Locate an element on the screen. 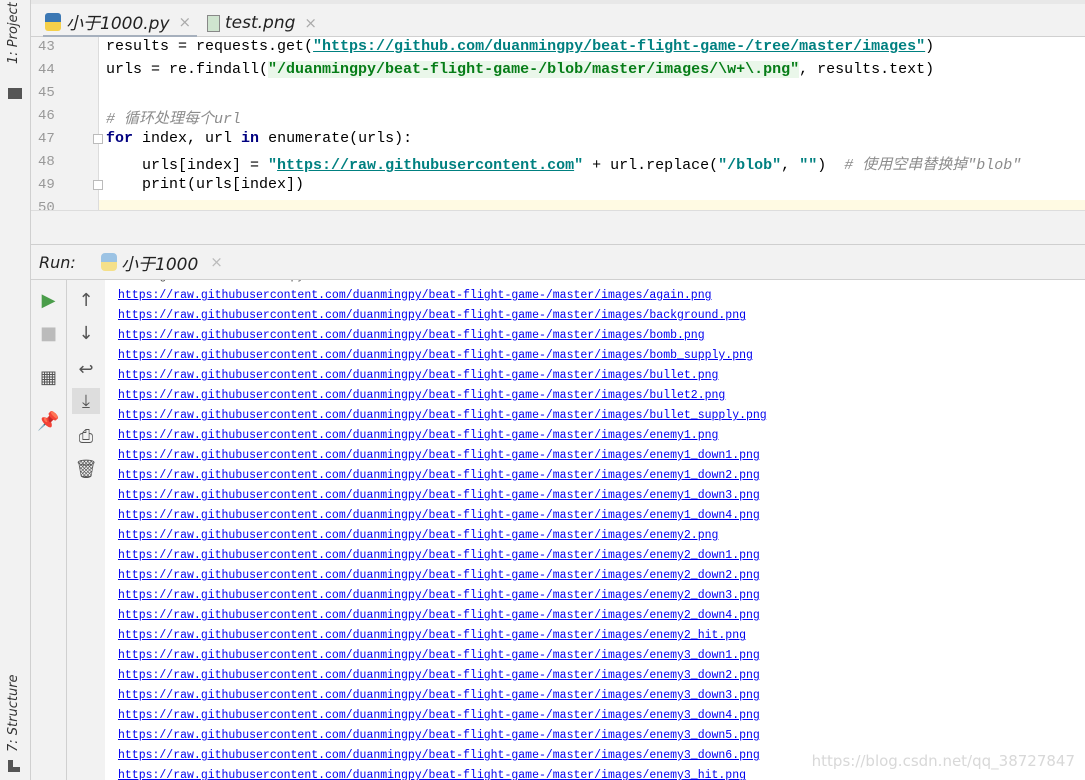 The image size is (1085, 780). run-toolbar-primary: ▶ ■ ▦ 📌 is located at coordinates (49, 530).